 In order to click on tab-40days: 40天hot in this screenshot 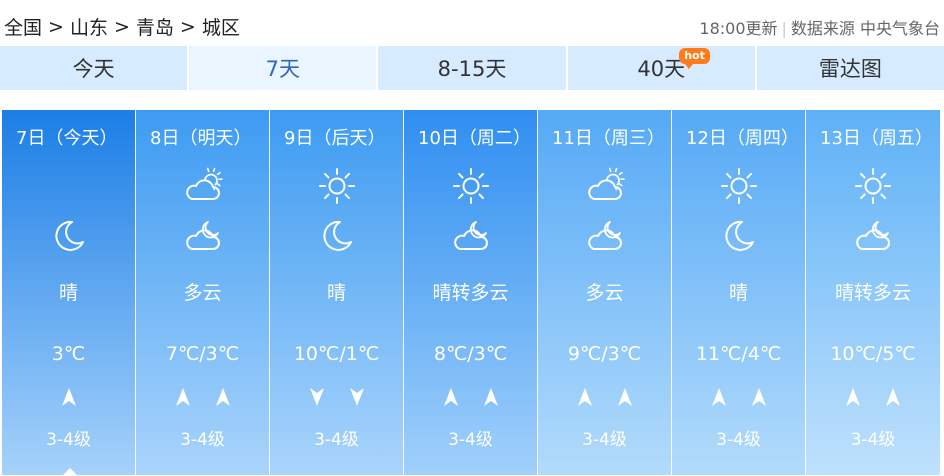, I will do `click(662, 68)`.